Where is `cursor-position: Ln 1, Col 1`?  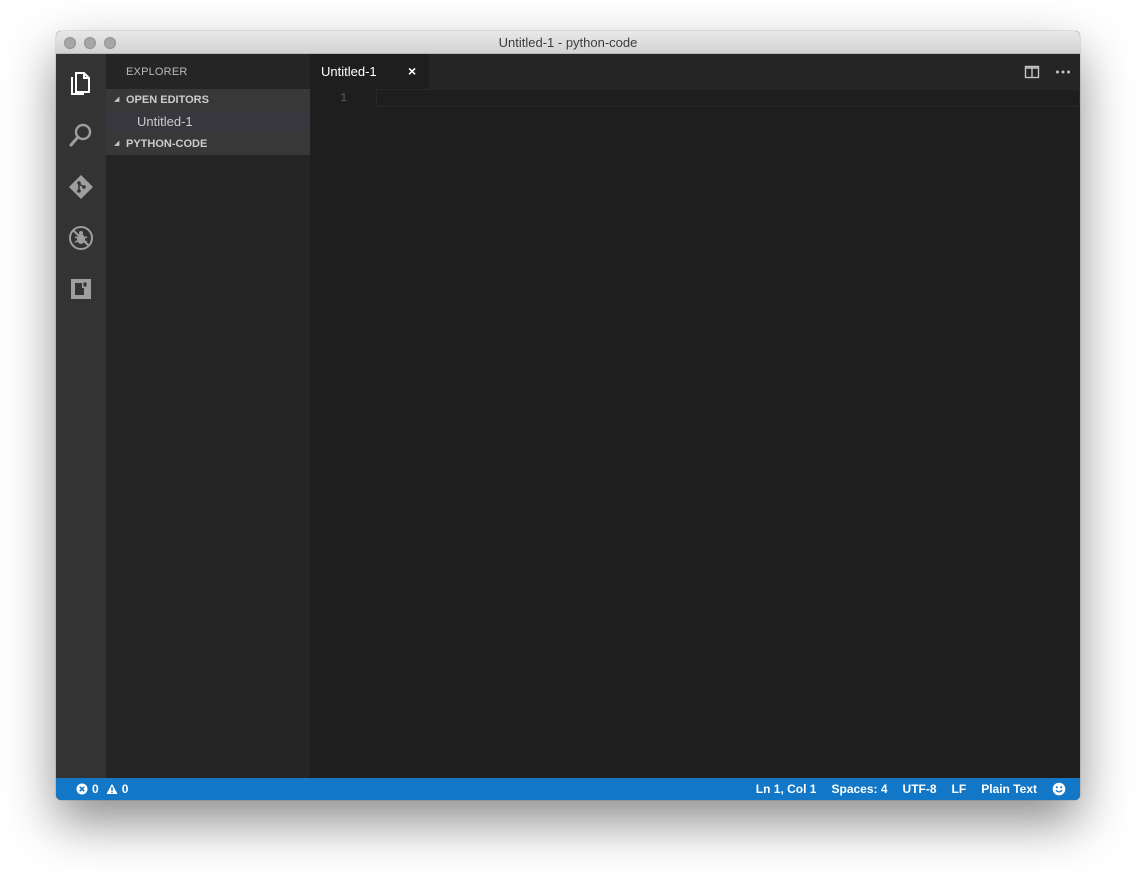
cursor-position: Ln 1, Col 1 is located at coordinates (786, 789).